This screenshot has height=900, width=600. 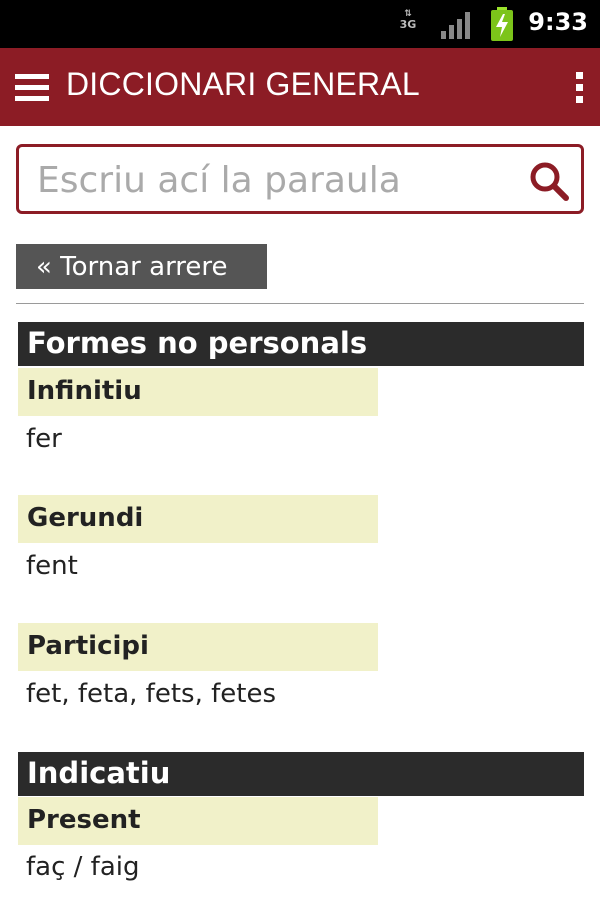 What do you see at coordinates (300, 24) in the screenshot?
I see `status-bar: ⇅ 3G 9:33` at bounding box center [300, 24].